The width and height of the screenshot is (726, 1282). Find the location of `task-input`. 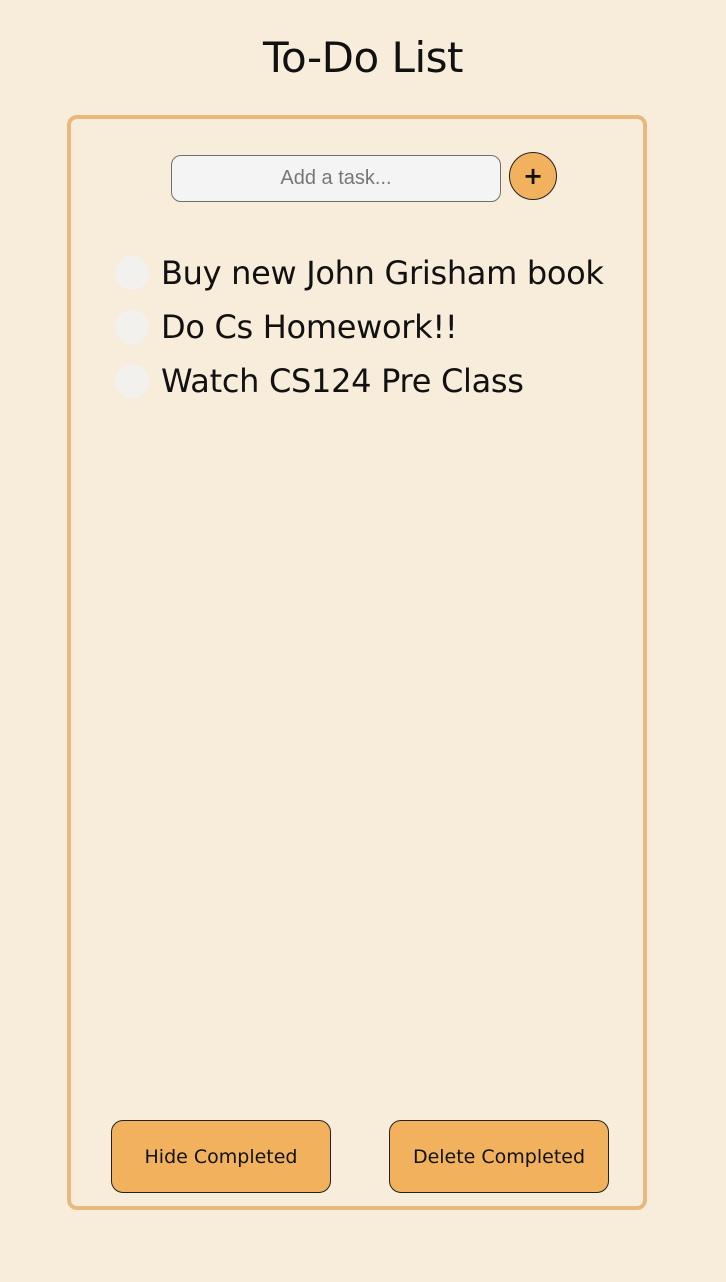

task-input is located at coordinates (336, 178).